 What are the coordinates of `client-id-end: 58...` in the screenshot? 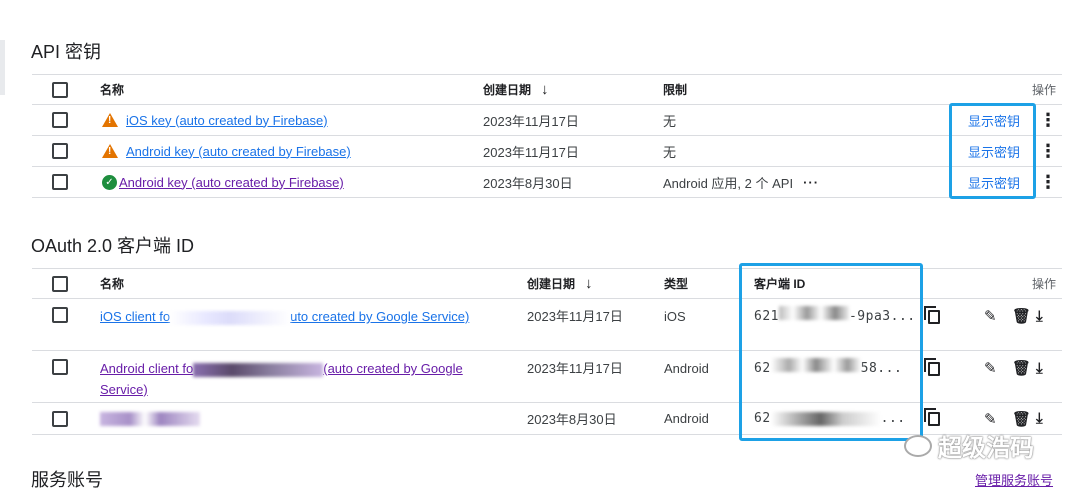 It's located at (881, 368).